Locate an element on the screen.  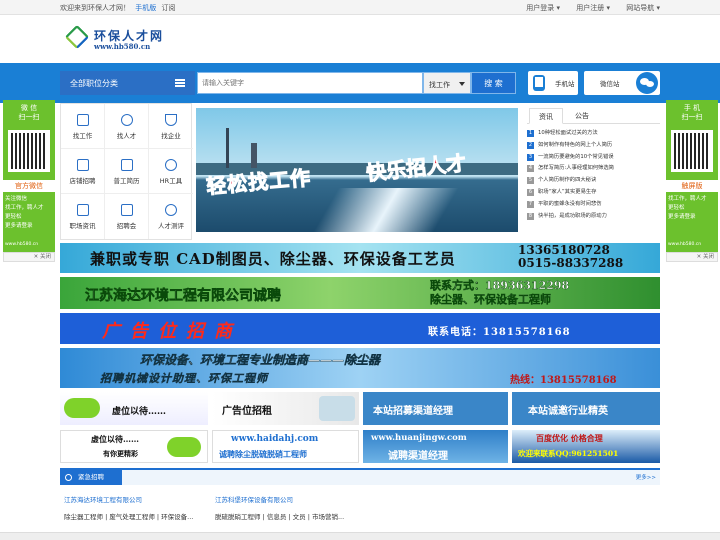
mobile-link: 手机版 is located at coordinates (145, 8).